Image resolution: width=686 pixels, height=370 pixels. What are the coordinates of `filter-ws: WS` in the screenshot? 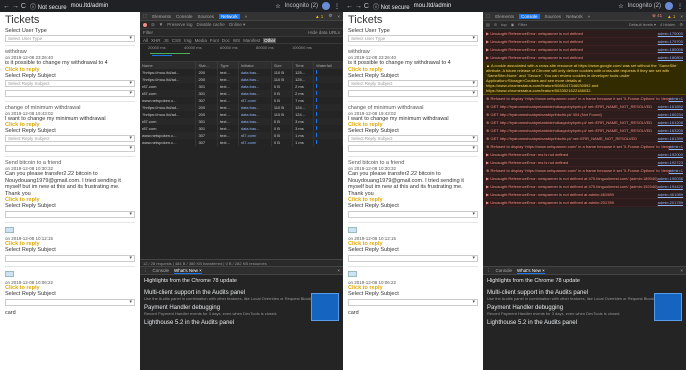 It's located at (236, 40).